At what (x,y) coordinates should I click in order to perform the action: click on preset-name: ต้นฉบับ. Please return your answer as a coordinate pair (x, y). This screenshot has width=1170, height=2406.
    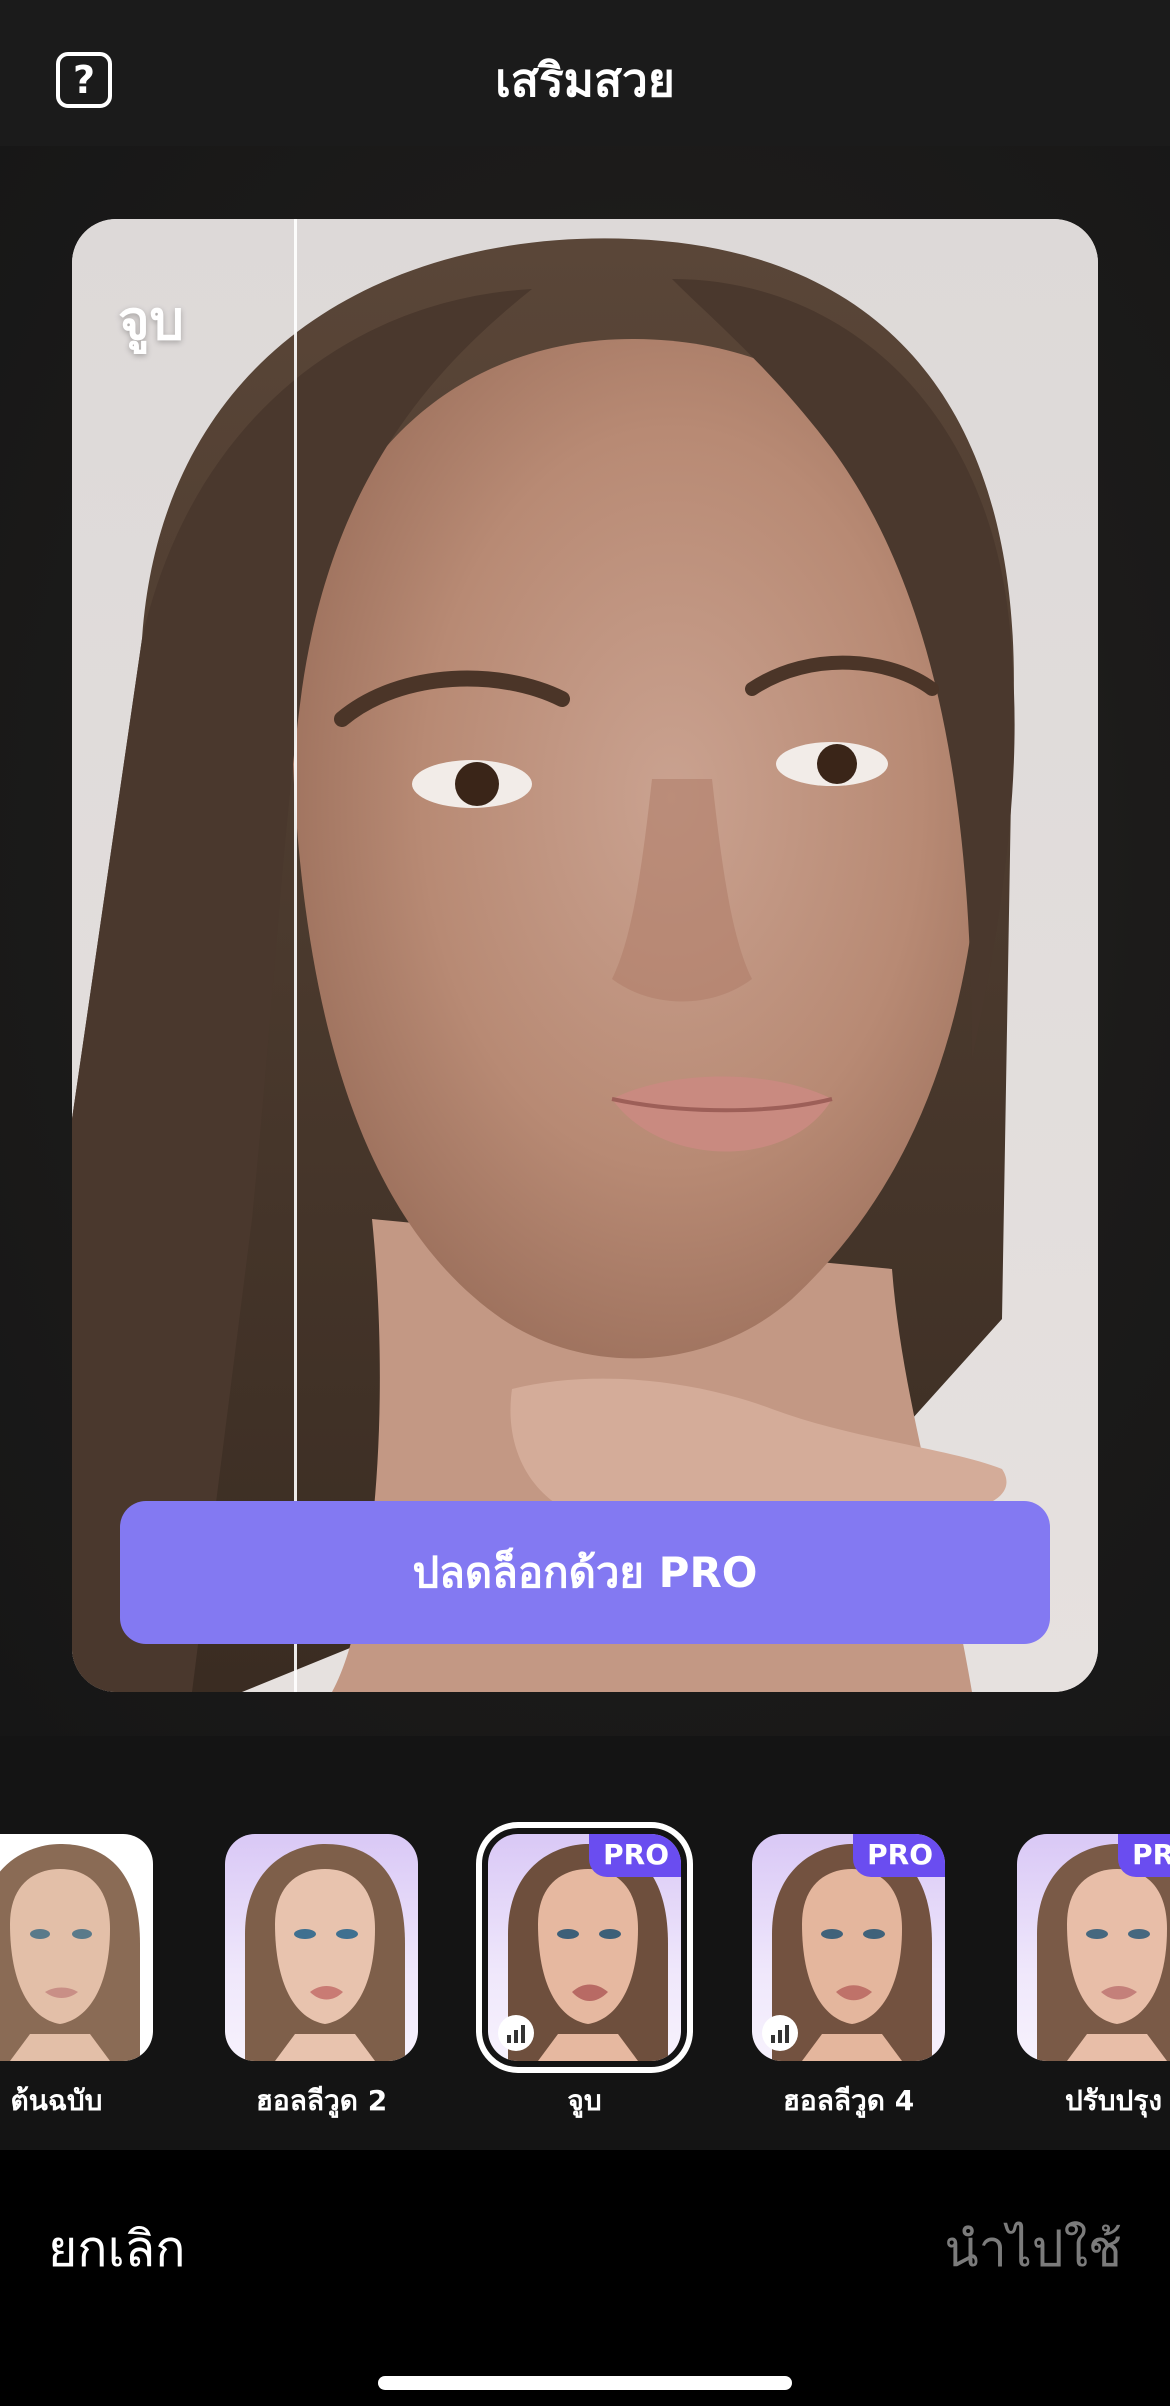
    Looking at the image, I should click on (56, 2100).